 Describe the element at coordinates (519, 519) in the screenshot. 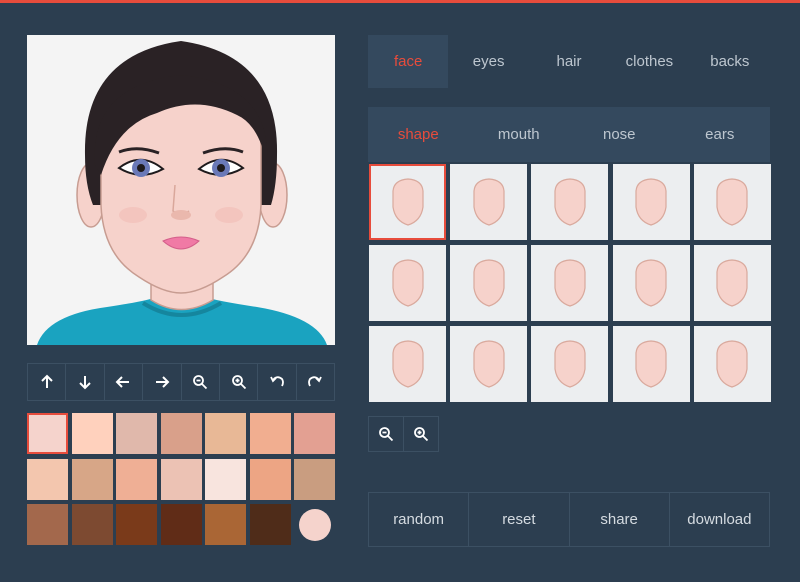

I see `reset-button: reset` at that location.